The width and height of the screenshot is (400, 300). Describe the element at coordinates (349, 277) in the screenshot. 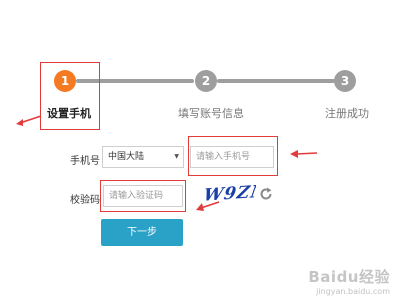

I see `watermark-logo: Baidu经验` at that location.